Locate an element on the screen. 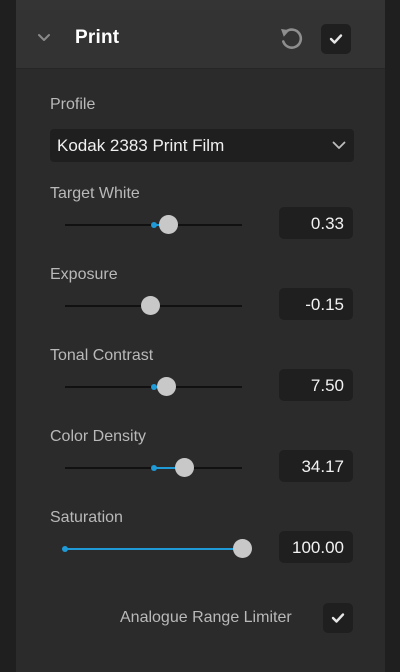 The width and height of the screenshot is (400, 672). slider-label: Color Density is located at coordinates (98, 436).